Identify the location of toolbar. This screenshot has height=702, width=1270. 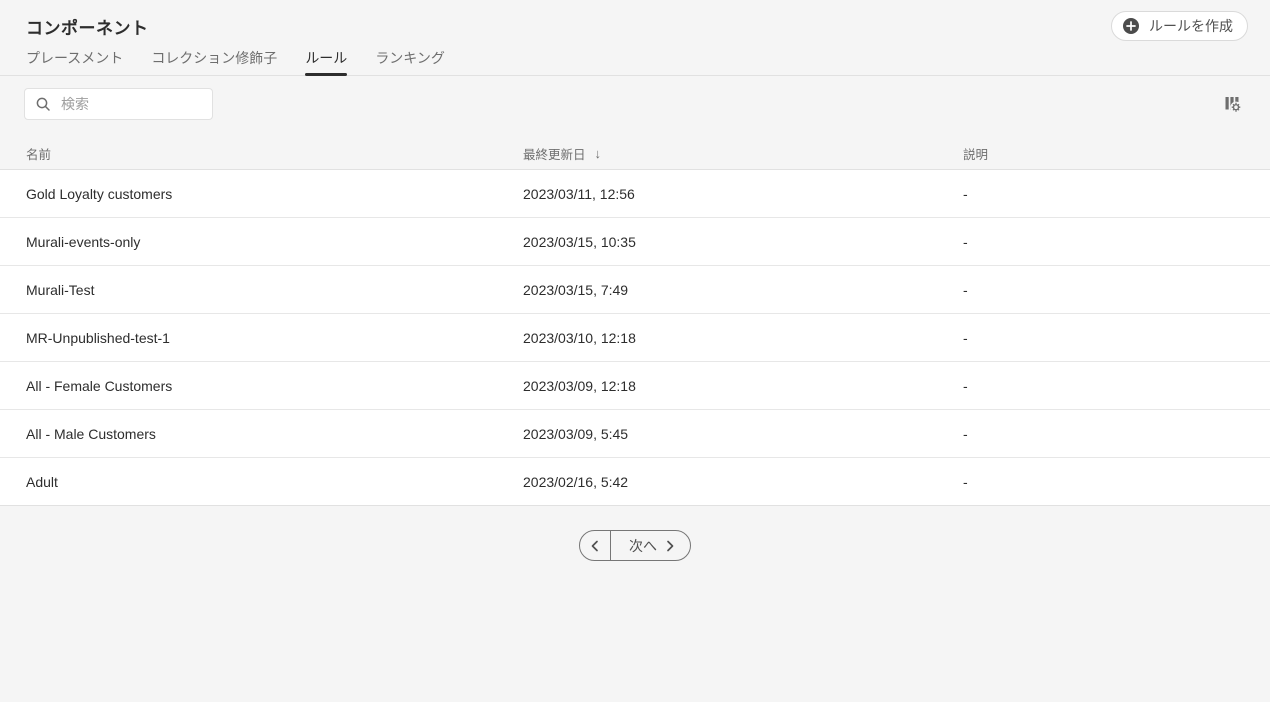
(635, 98).